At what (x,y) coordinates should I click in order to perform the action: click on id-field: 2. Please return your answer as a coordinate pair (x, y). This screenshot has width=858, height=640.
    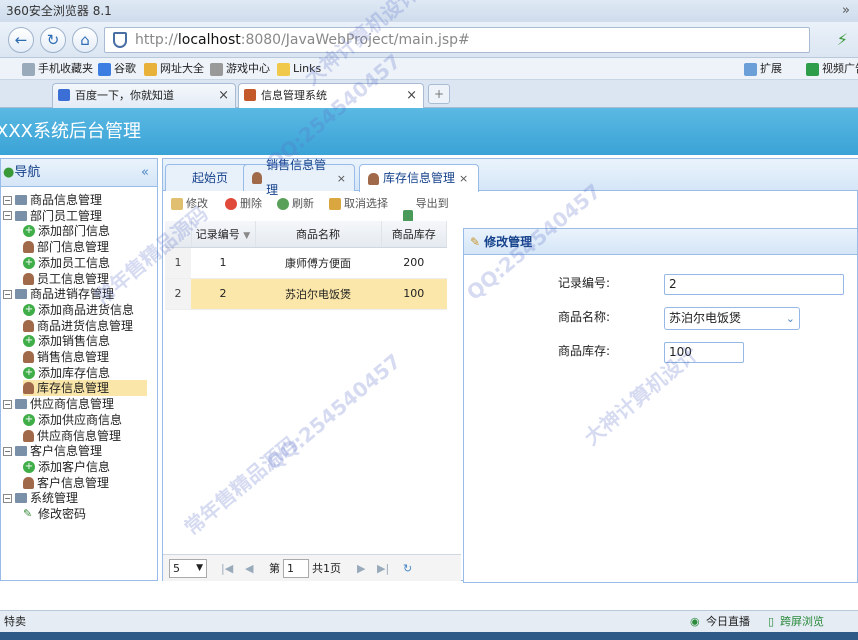
    Looking at the image, I should click on (754, 284).